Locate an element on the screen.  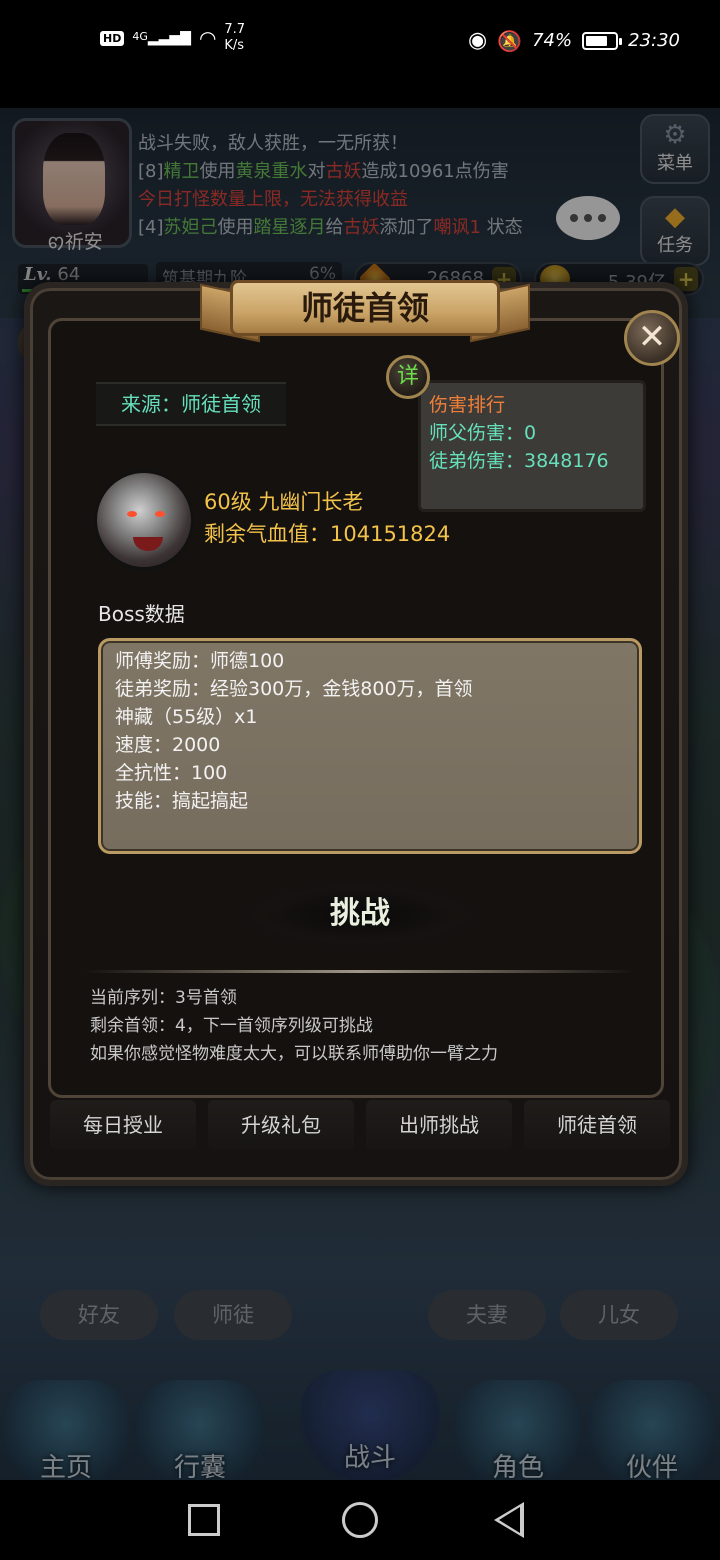
queue-line: 剩余首领：4，下一首领序列级可挑战 is located at coordinates (231, 1026).